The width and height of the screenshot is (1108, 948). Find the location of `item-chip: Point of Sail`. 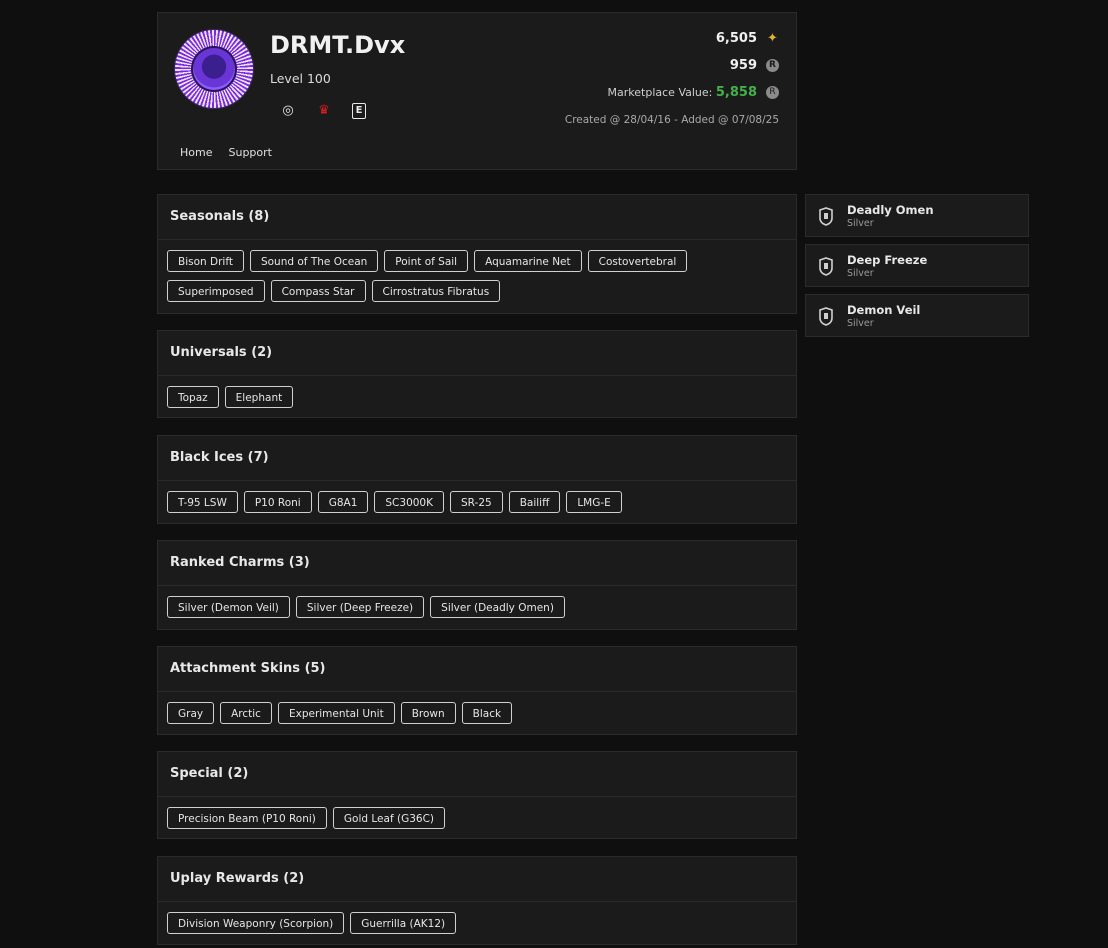

item-chip: Point of Sail is located at coordinates (426, 261).